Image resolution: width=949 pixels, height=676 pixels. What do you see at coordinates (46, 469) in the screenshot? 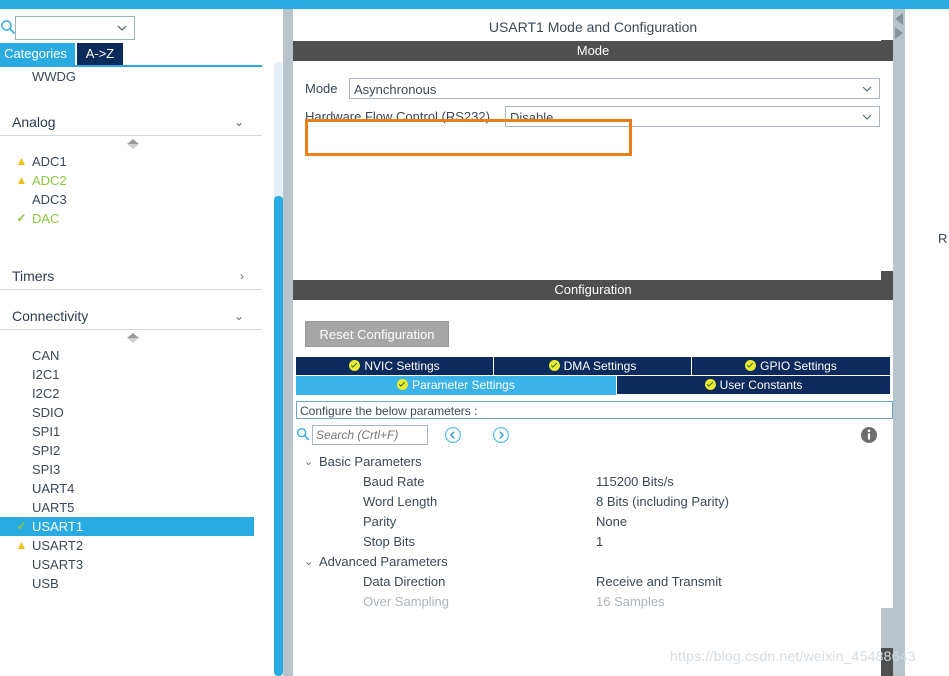
I see `peripheral-label: SPI3` at bounding box center [46, 469].